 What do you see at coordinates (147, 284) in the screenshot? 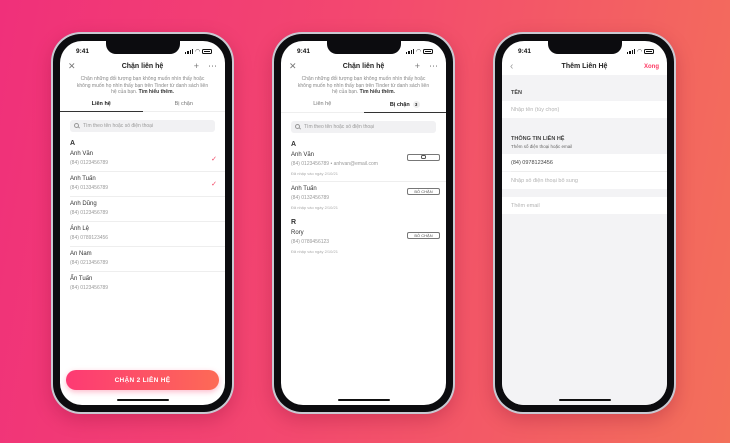
I see `list-item: Ẩn Tuấn (84) 0123456789` at bounding box center [147, 284].